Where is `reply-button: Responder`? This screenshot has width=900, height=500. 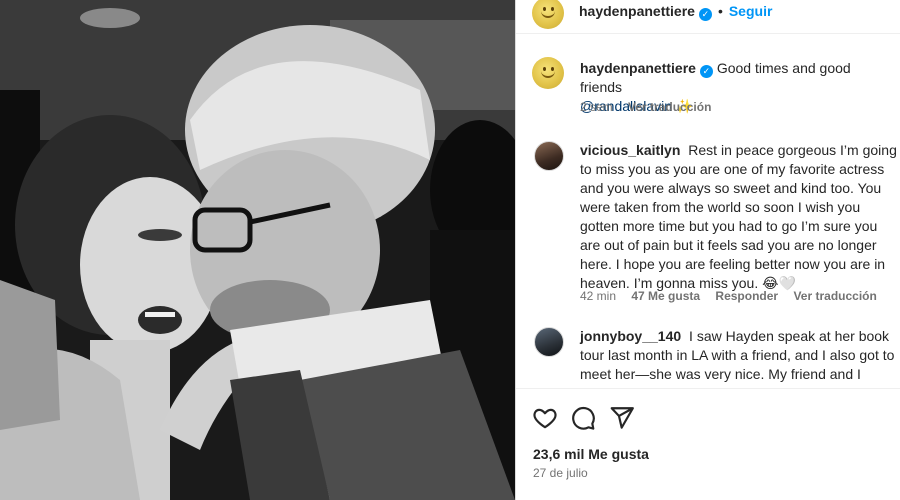 reply-button: Responder is located at coordinates (746, 296).